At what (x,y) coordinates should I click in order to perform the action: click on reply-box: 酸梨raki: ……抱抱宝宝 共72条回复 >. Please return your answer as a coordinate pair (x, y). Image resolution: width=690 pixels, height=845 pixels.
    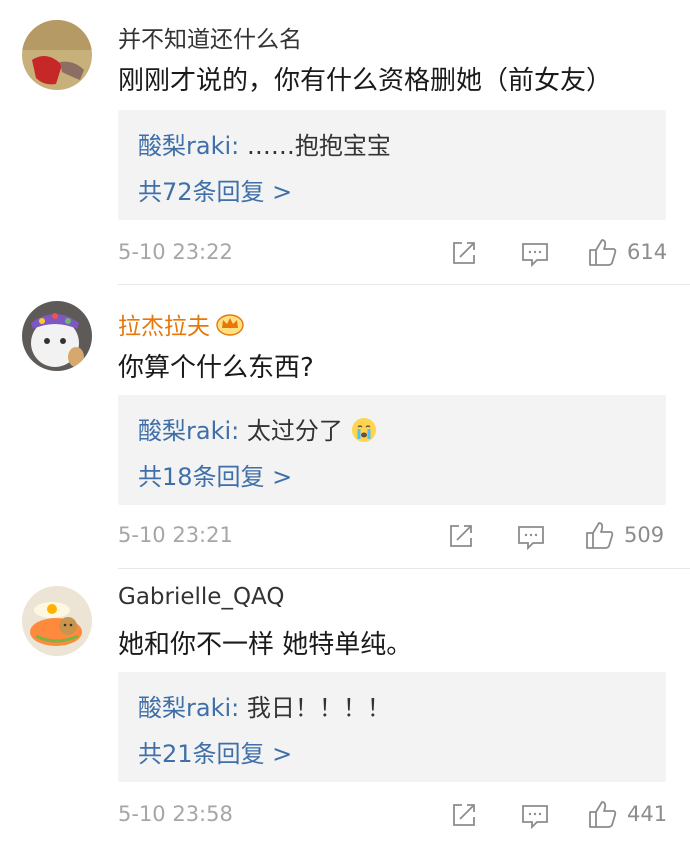
    Looking at the image, I should click on (392, 165).